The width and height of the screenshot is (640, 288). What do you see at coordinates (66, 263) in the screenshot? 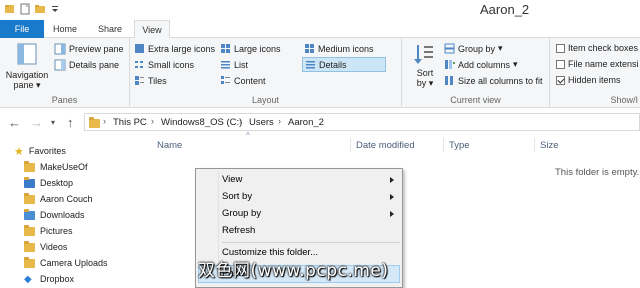
I see `sidebar-item-camera-uploads: Camera Uploads` at bounding box center [66, 263].